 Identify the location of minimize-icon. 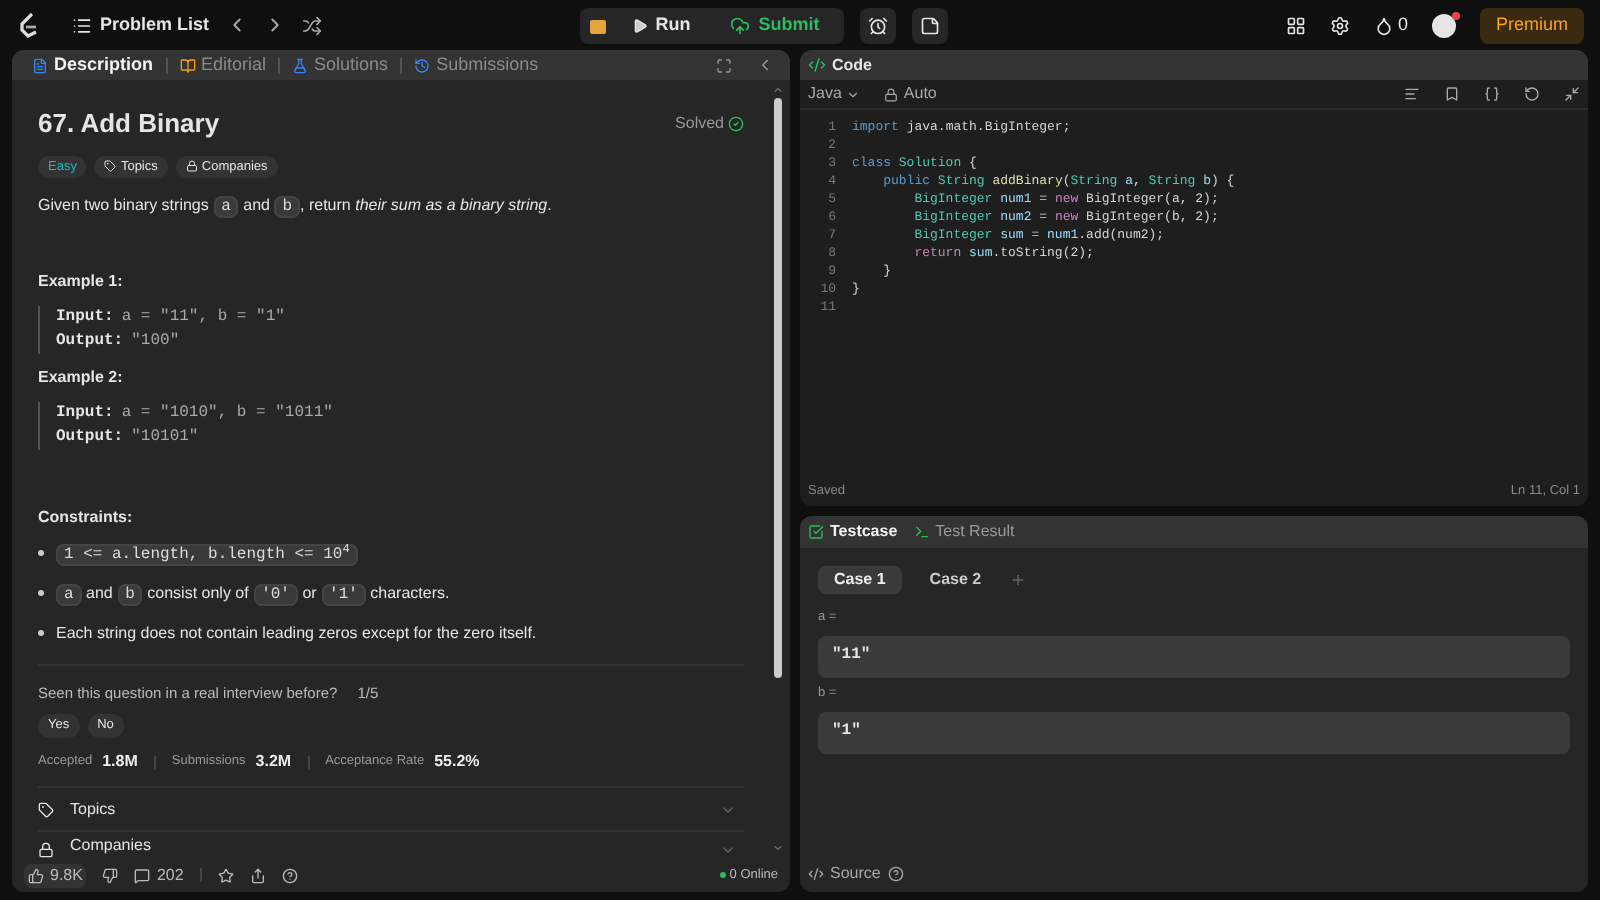
(1572, 94).